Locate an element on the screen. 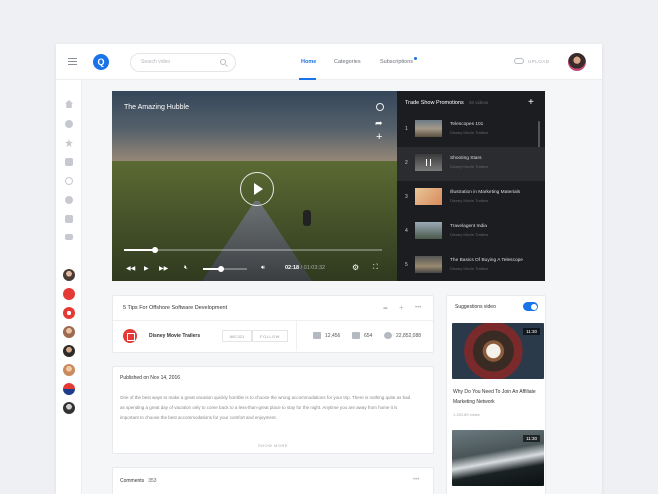  divider is located at coordinates (296, 336).